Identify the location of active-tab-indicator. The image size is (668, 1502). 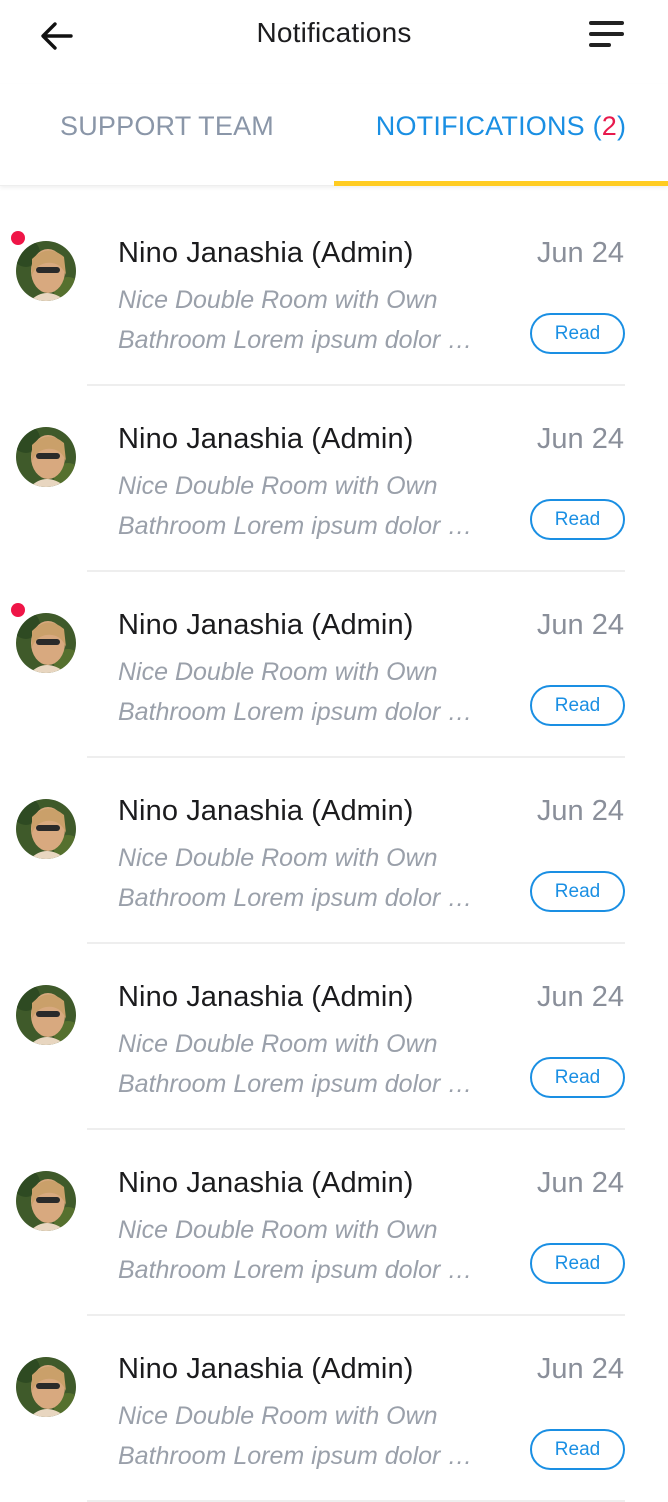
(501, 183).